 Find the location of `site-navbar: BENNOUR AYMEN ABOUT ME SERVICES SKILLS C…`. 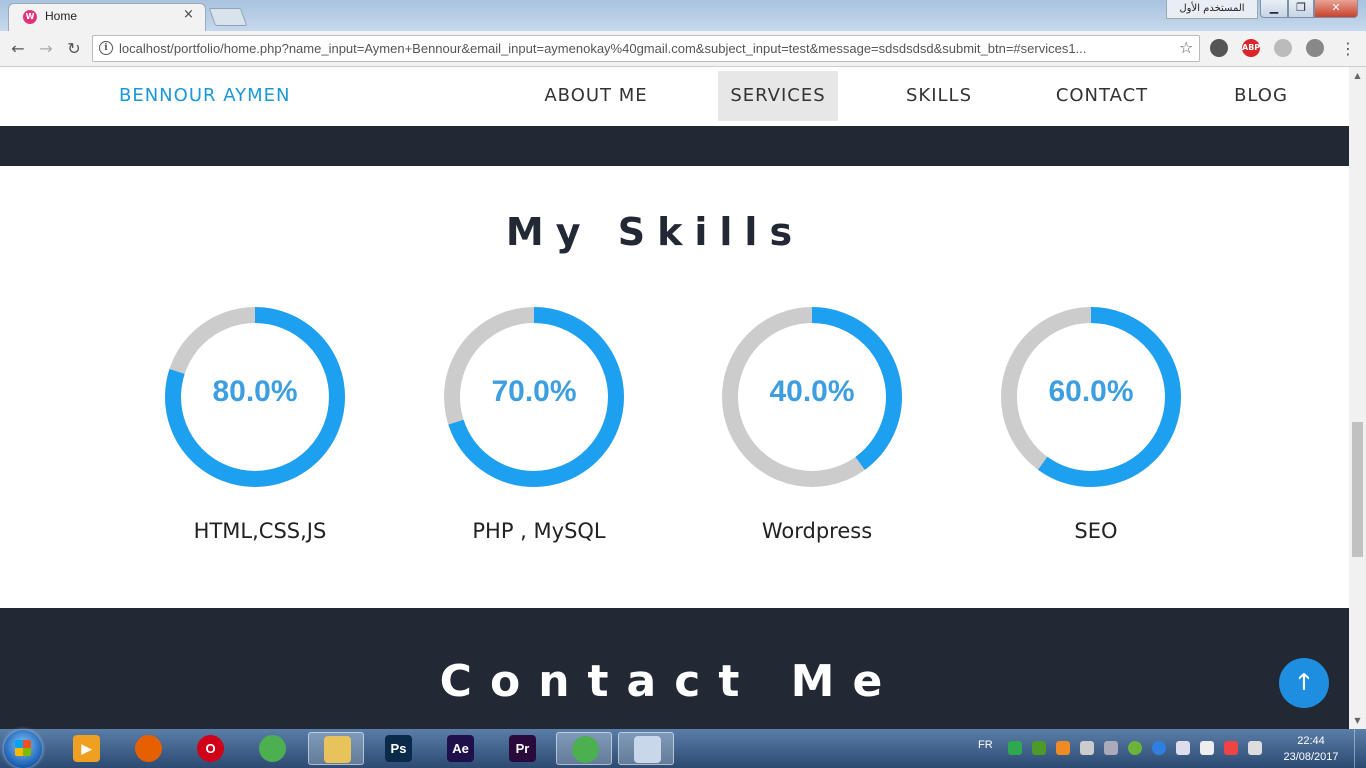

site-navbar: BENNOUR AYMEN ABOUT ME SERVICES SKILLS C… is located at coordinates (674, 96).